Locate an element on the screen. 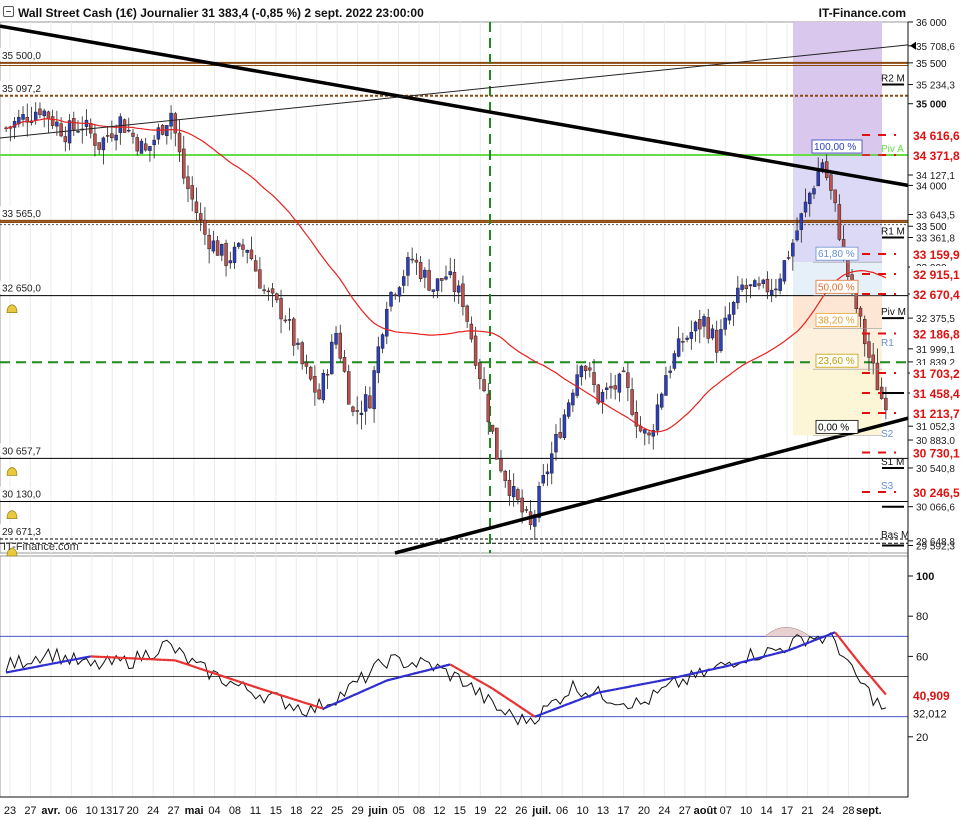  x-tick-label: juil. is located at coordinates (541, 811).